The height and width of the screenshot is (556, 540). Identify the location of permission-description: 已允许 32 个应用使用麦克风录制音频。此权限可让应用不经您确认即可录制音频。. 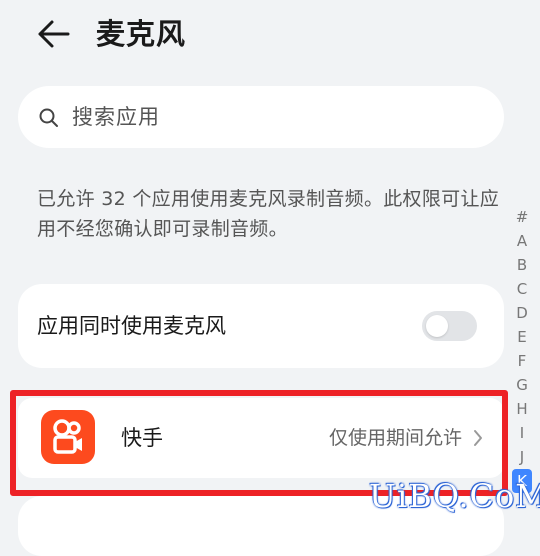
(268, 214).